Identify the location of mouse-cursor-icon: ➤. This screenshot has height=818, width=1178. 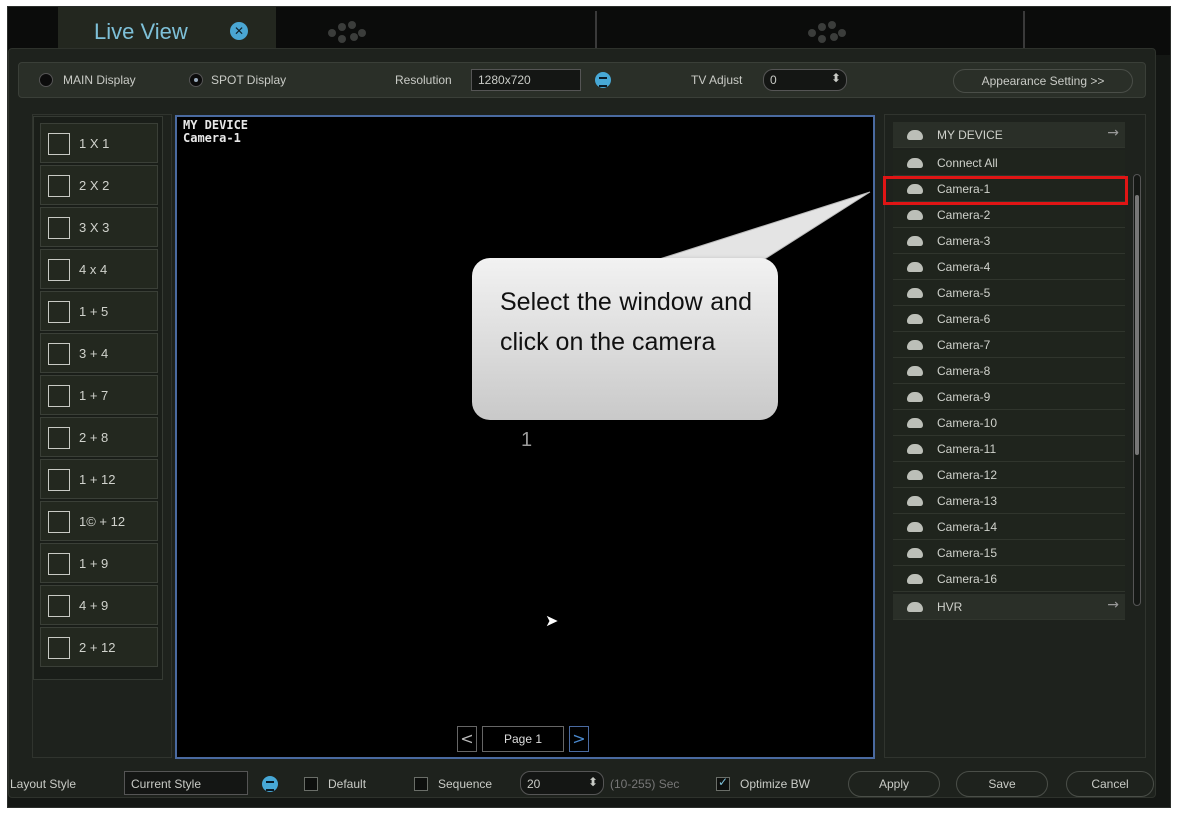
(552, 620).